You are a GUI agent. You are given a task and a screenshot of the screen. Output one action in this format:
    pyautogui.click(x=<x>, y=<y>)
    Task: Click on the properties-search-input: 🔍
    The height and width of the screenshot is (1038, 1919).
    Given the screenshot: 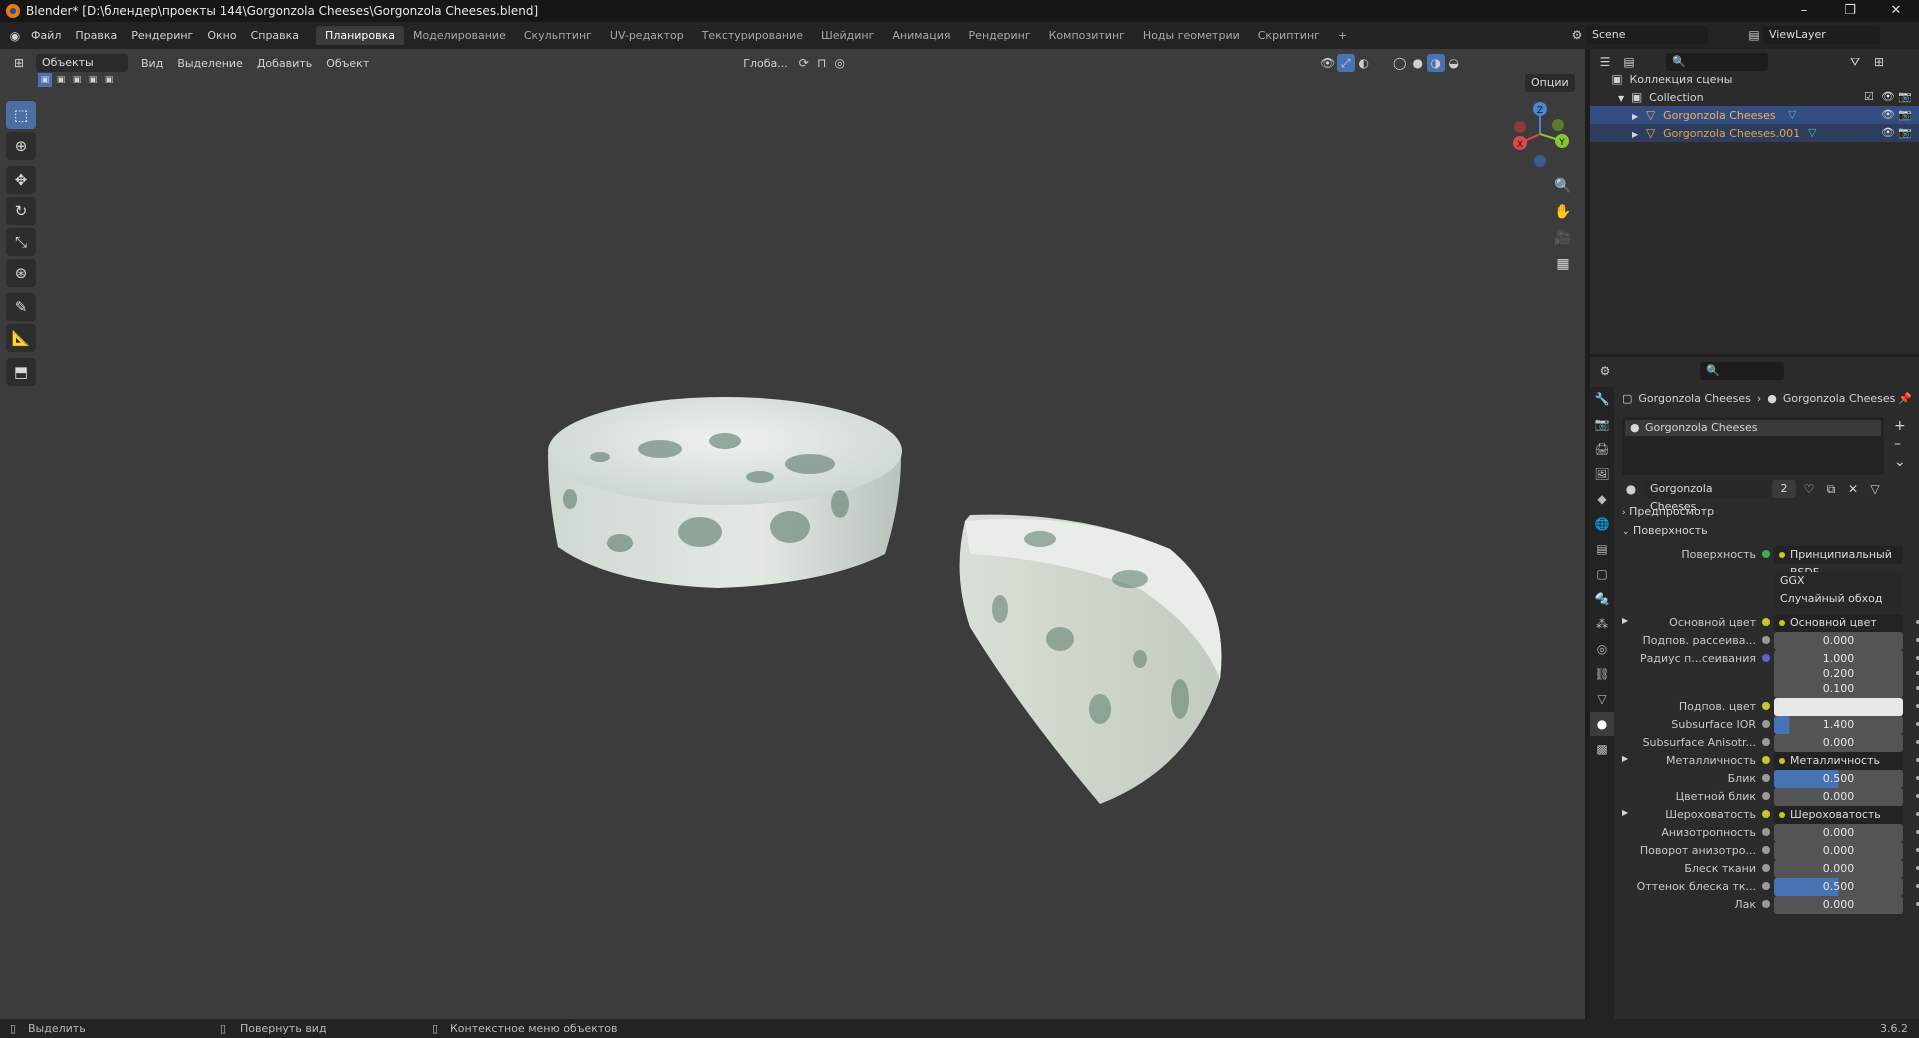 What is the action you would take?
    pyautogui.click(x=1742, y=371)
    